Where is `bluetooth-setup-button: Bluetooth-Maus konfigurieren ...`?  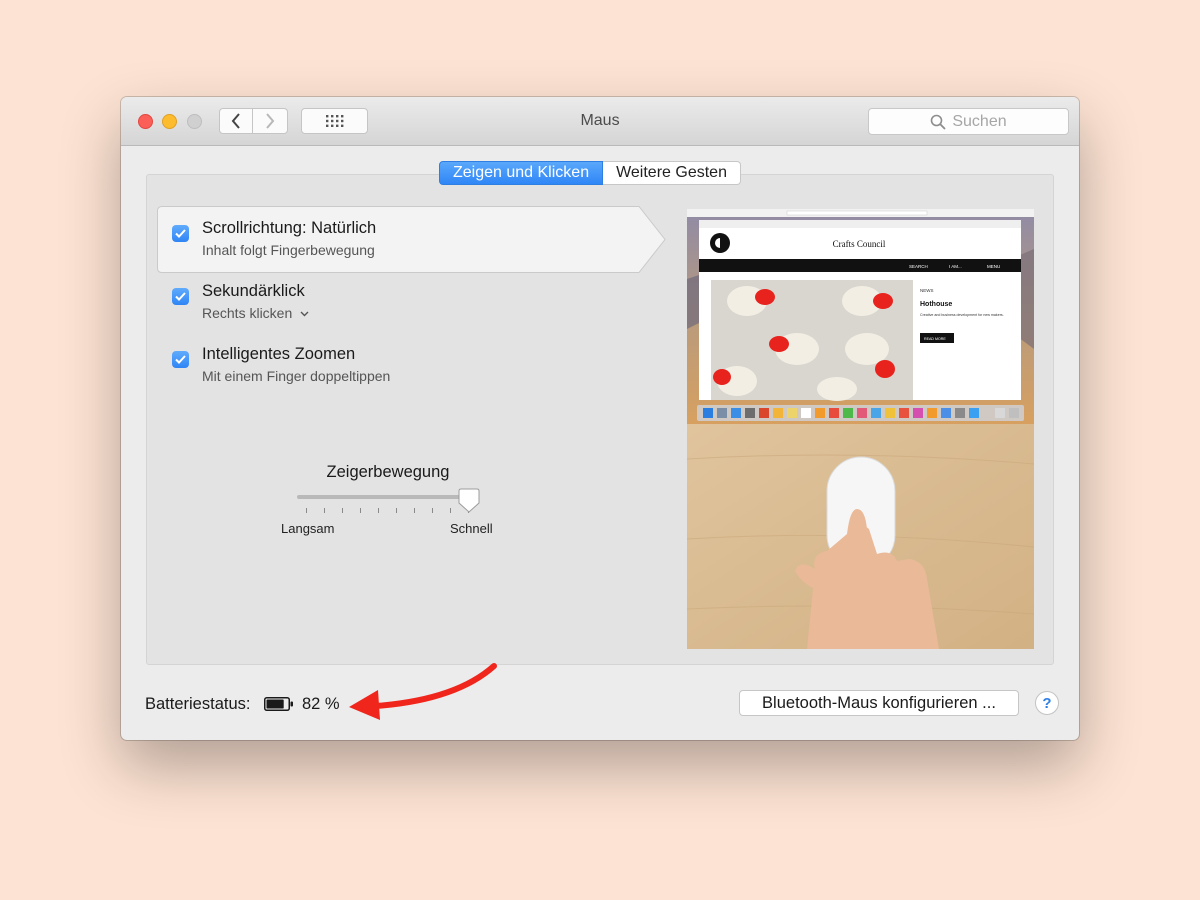 bluetooth-setup-button: Bluetooth-Maus konfigurieren ... is located at coordinates (879, 703).